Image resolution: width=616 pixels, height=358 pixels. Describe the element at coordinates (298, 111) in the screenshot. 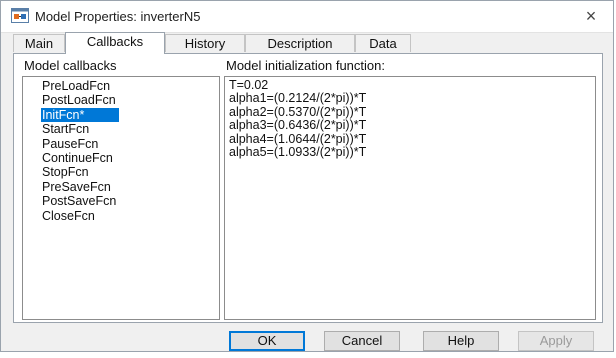

I see `code-line: alpha2=(0.5370/(2*pi))*T` at that location.